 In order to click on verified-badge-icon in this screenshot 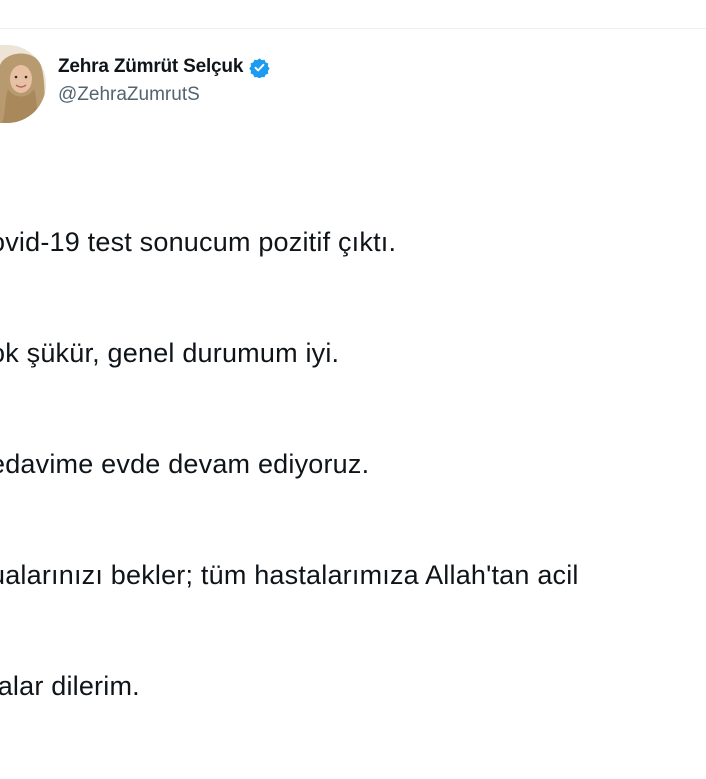, I will do `click(259, 68)`.